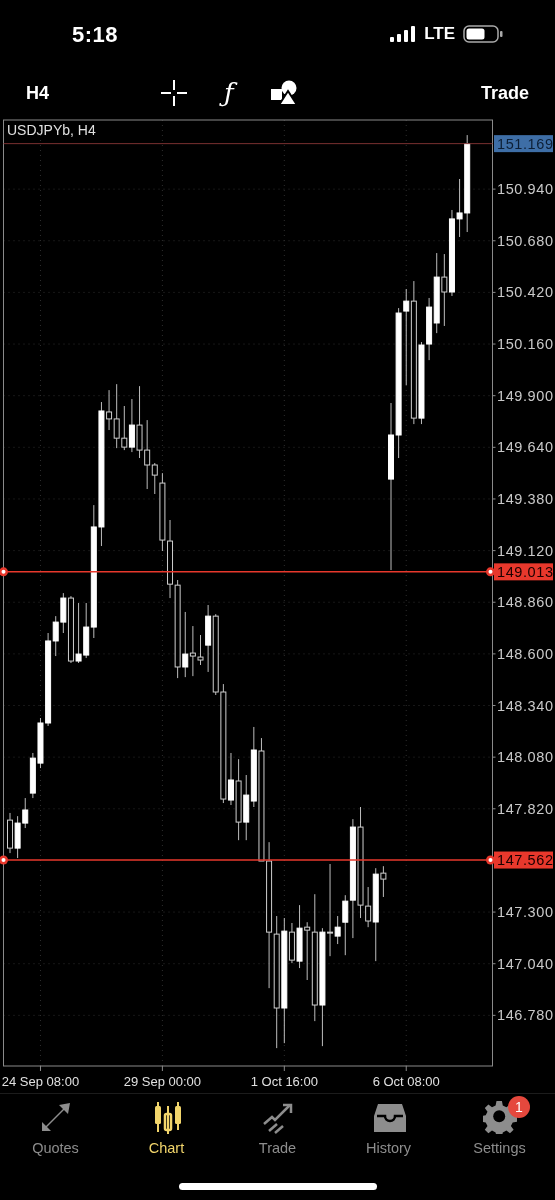 Image resolution: width=555 pixels, height=1200 pixels. I want to click on y-axis-tick-label: 149.640, so click(525, 447).